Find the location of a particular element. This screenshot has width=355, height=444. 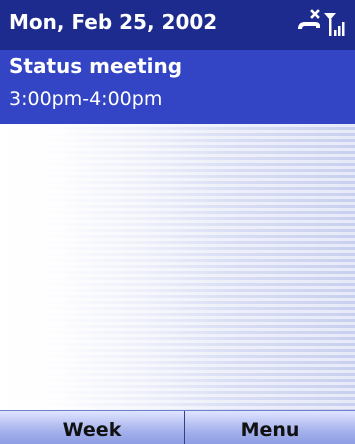

title-bar: Mon, Feb 25, 2002 is located at coordinates (177, 25).